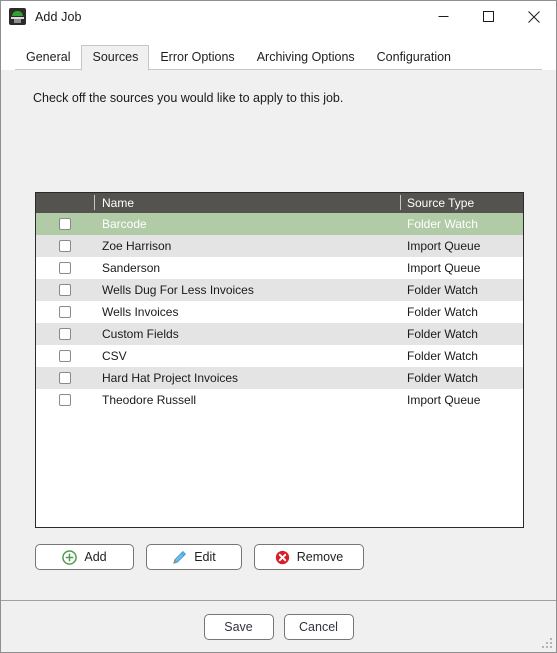 The width and height of the screenshot is (557, 653). What do you see at coordinates (247, 203) in the screenshot?
I see `grid-header-name: Name` at bounding box center [247, 203].